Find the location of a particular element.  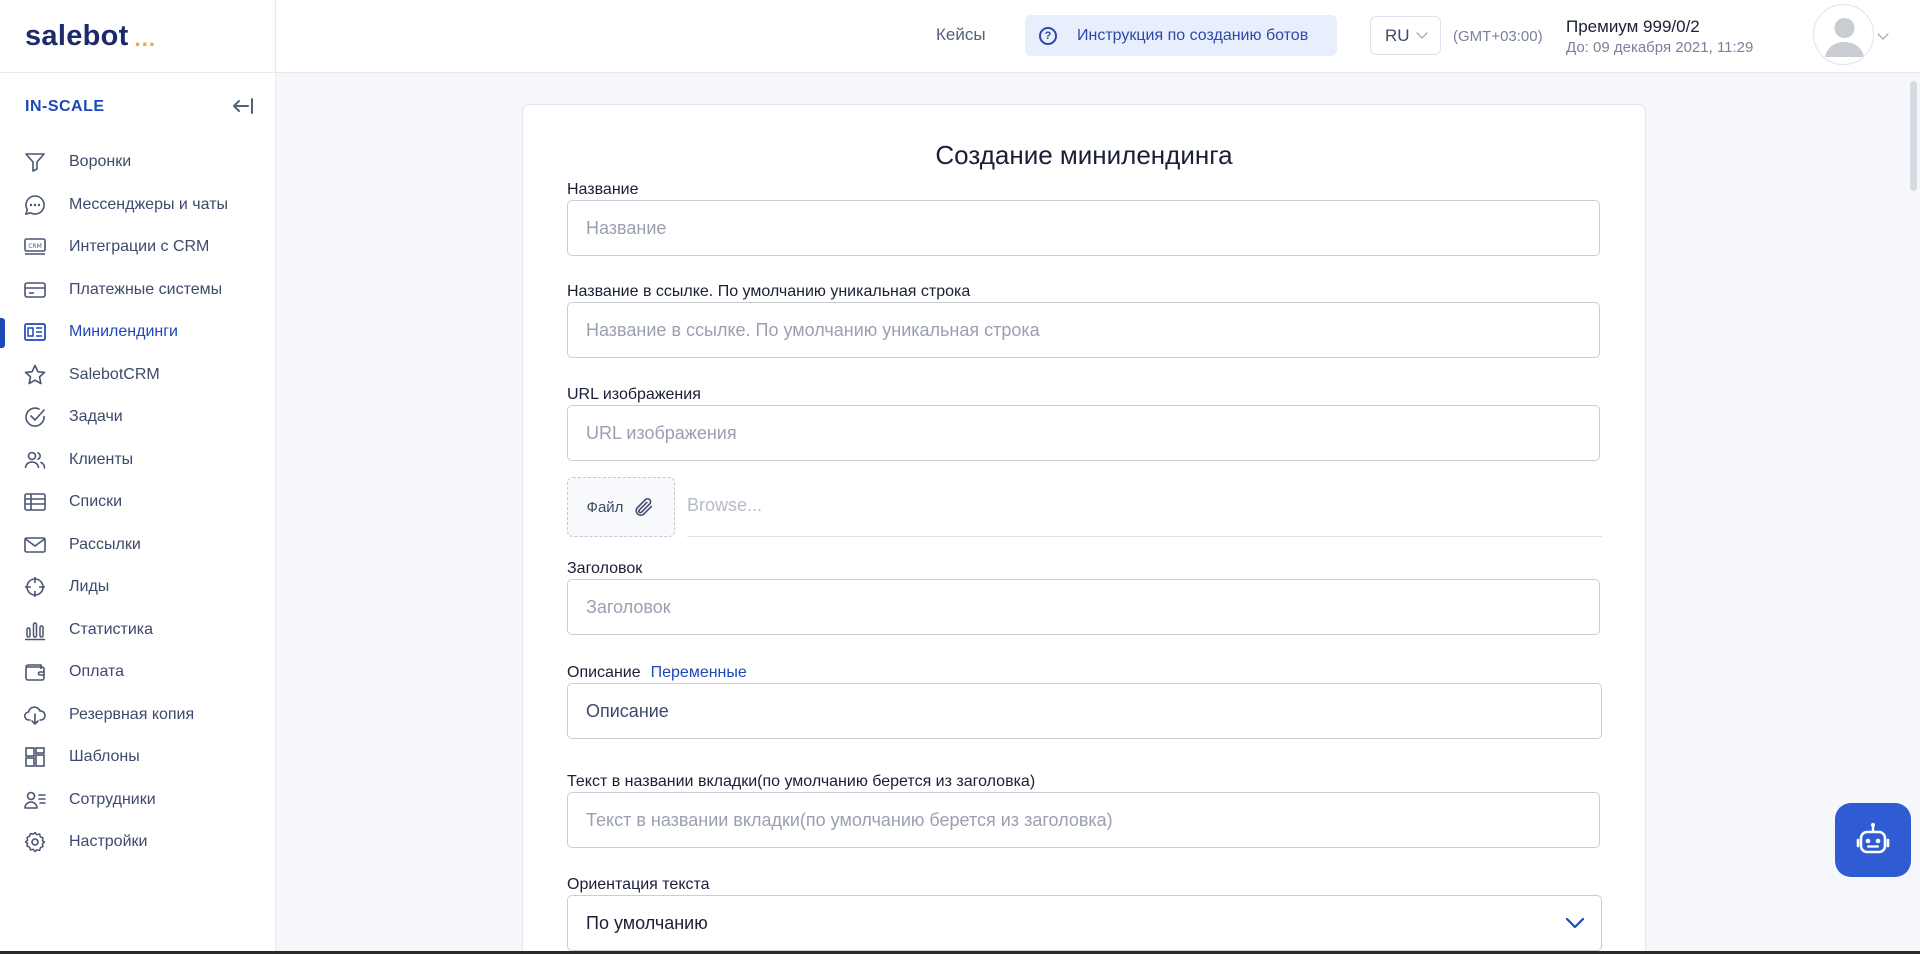

sidebar-item-lists: Списки is located at coordinates (138, 502).